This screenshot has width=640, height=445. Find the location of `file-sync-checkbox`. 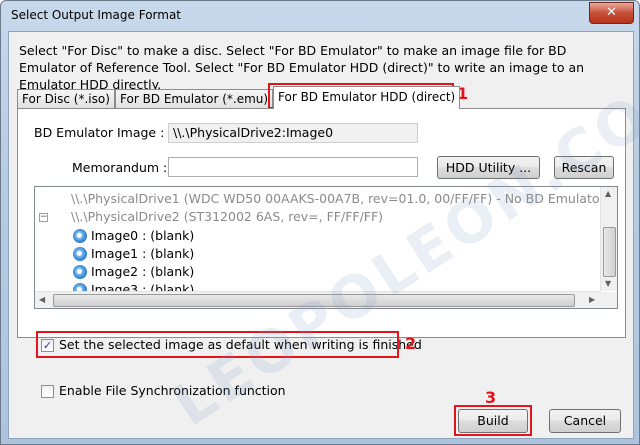

file-sync-checkbox is located at coordinates (47, 391).